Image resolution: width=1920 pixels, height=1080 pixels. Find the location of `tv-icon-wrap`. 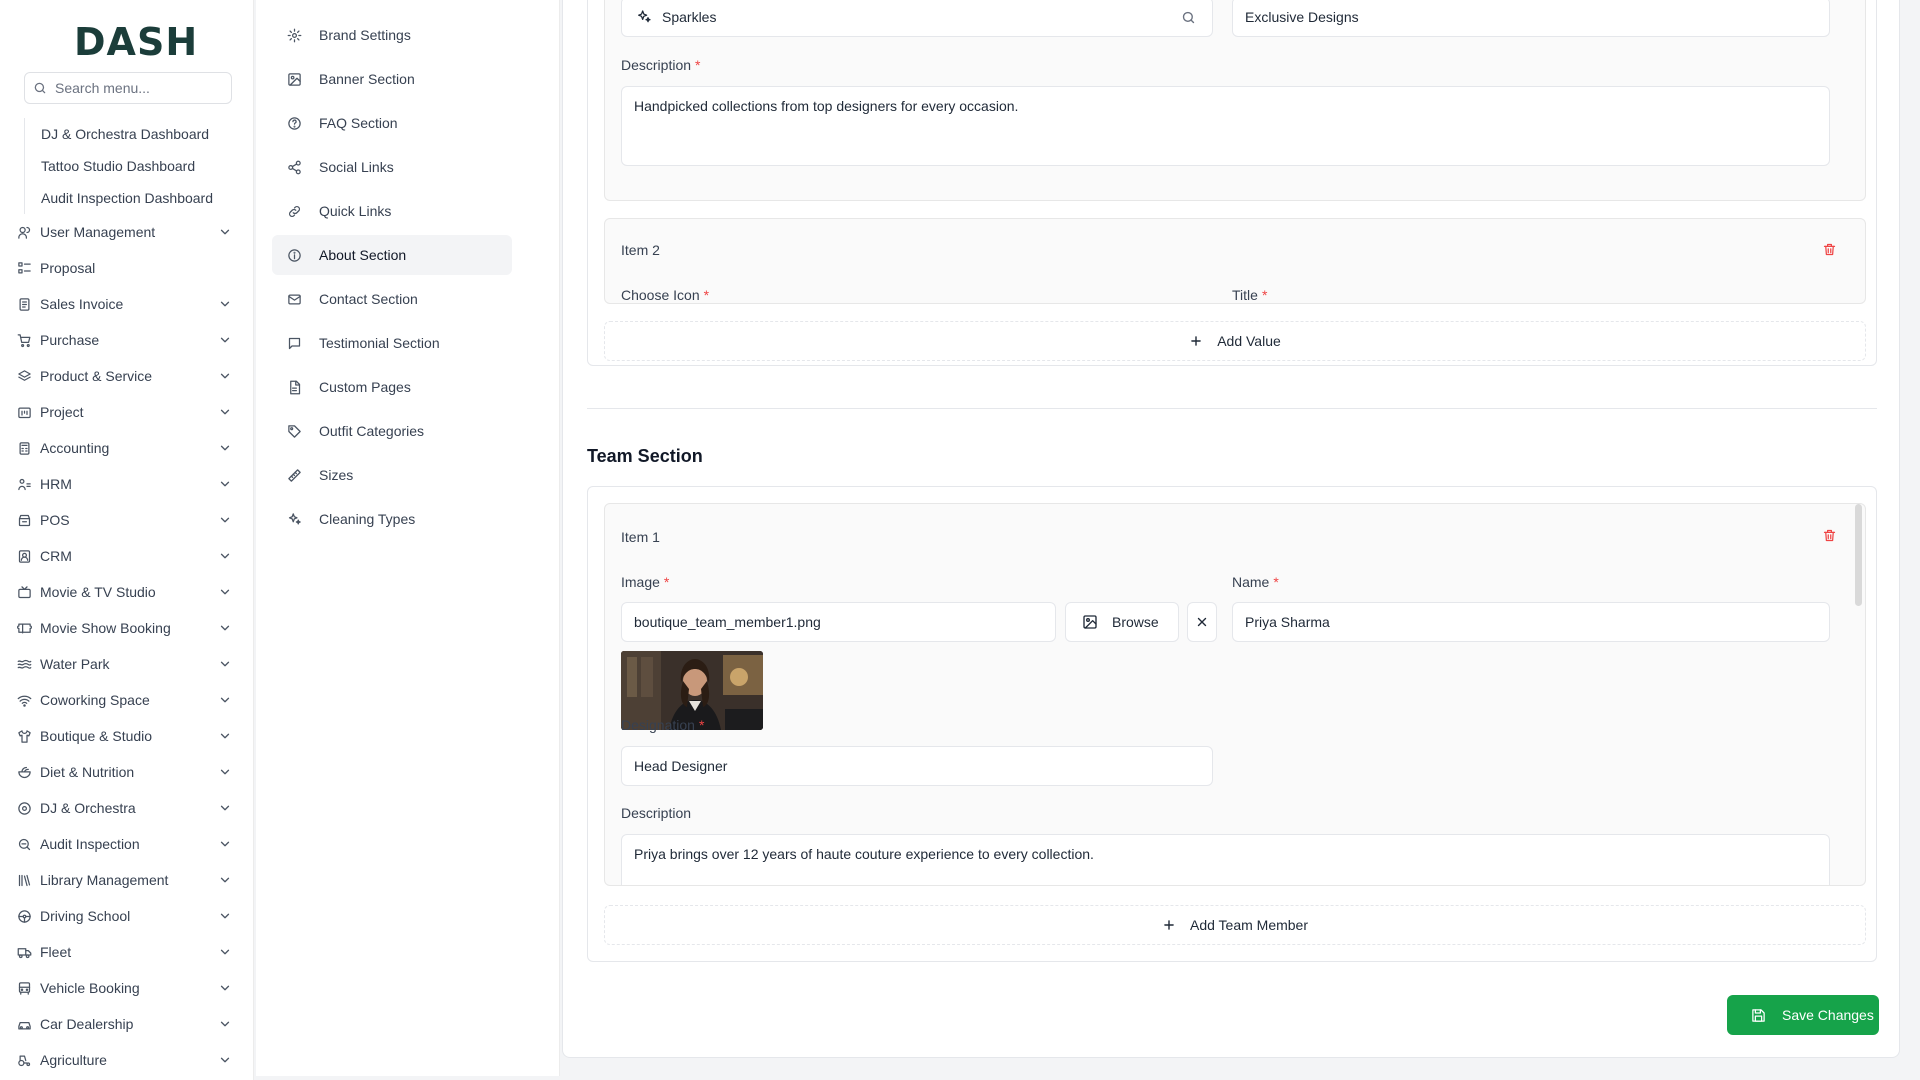

tv-icon-wrap is located at coordinates (24, 592).